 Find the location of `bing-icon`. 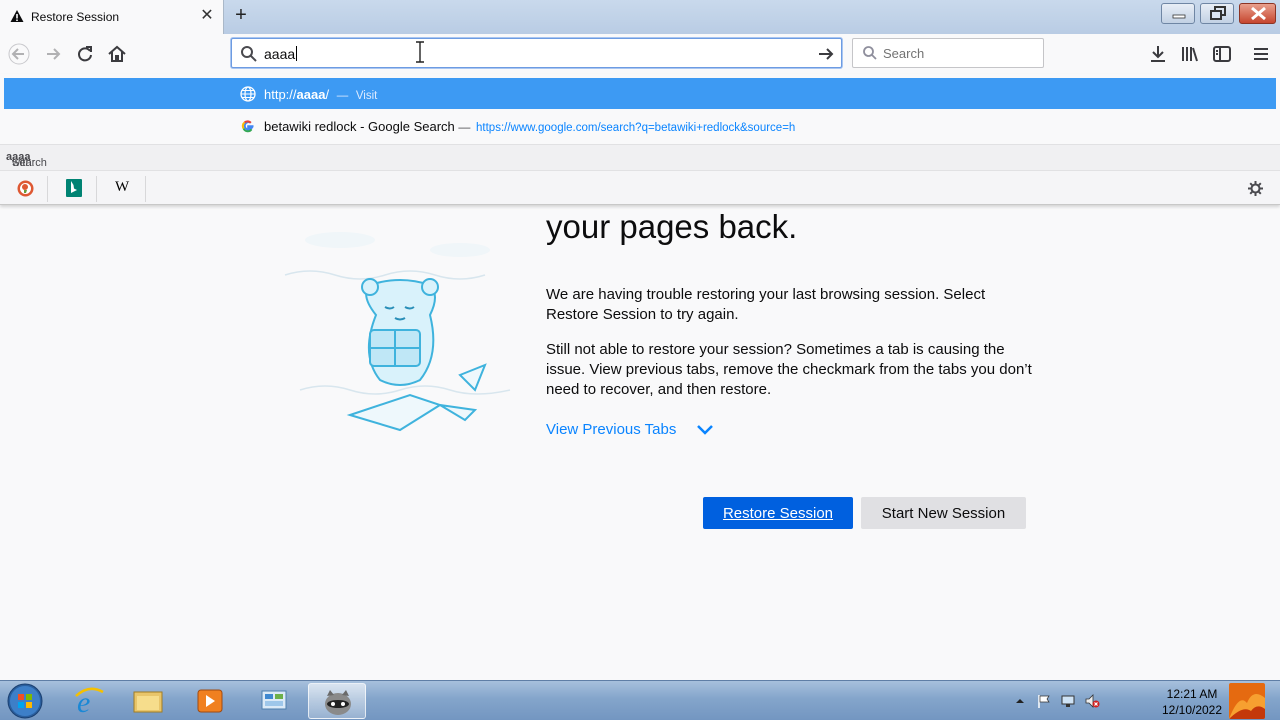

bing-icon is located at coordinates (74, 188).